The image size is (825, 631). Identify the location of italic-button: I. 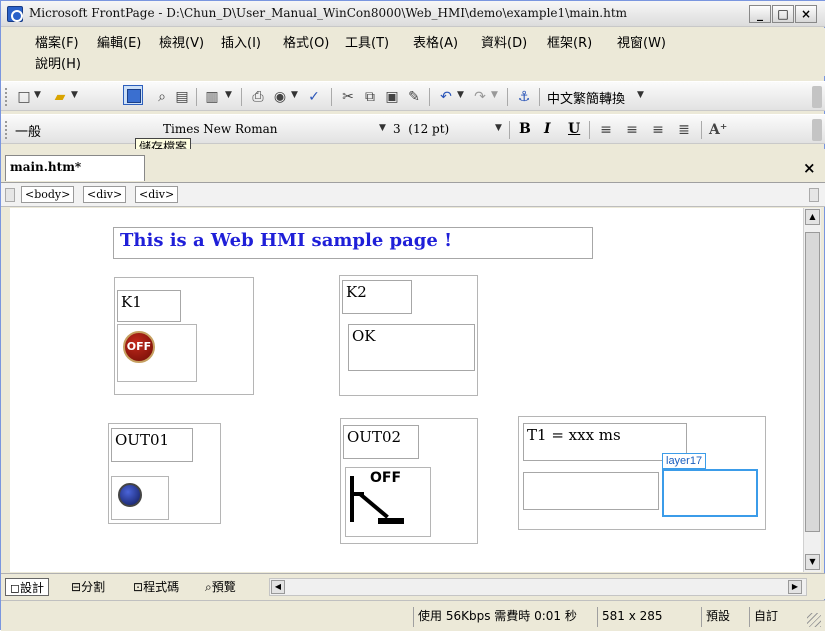
(547, 129).